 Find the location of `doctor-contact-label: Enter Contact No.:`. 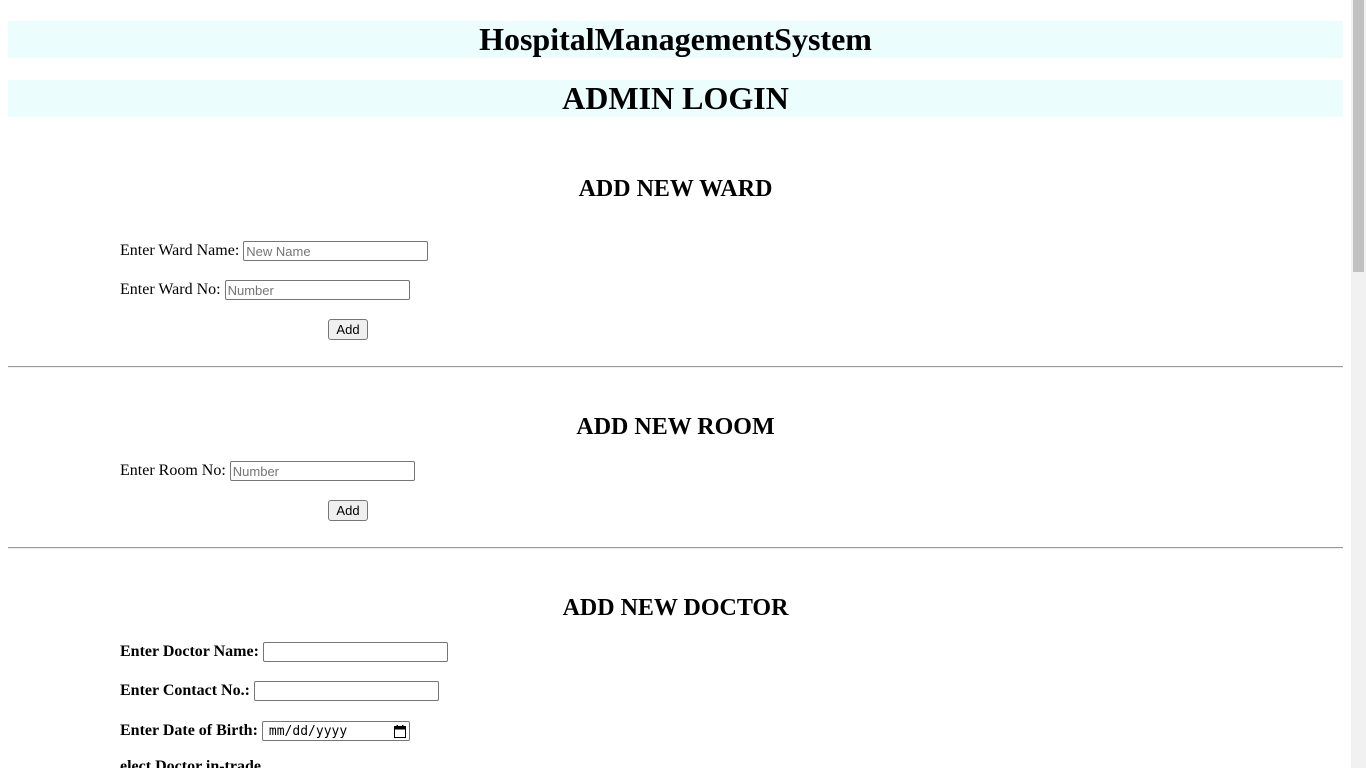

doctor-contact-label: Enter Contact No.: is located at coordinates (185, 690).